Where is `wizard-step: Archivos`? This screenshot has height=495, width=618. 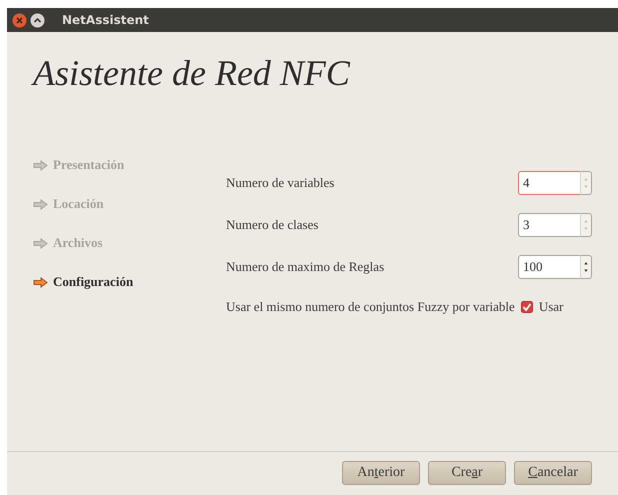
wizard-step: Archivos is located at coordinates (68, 243).